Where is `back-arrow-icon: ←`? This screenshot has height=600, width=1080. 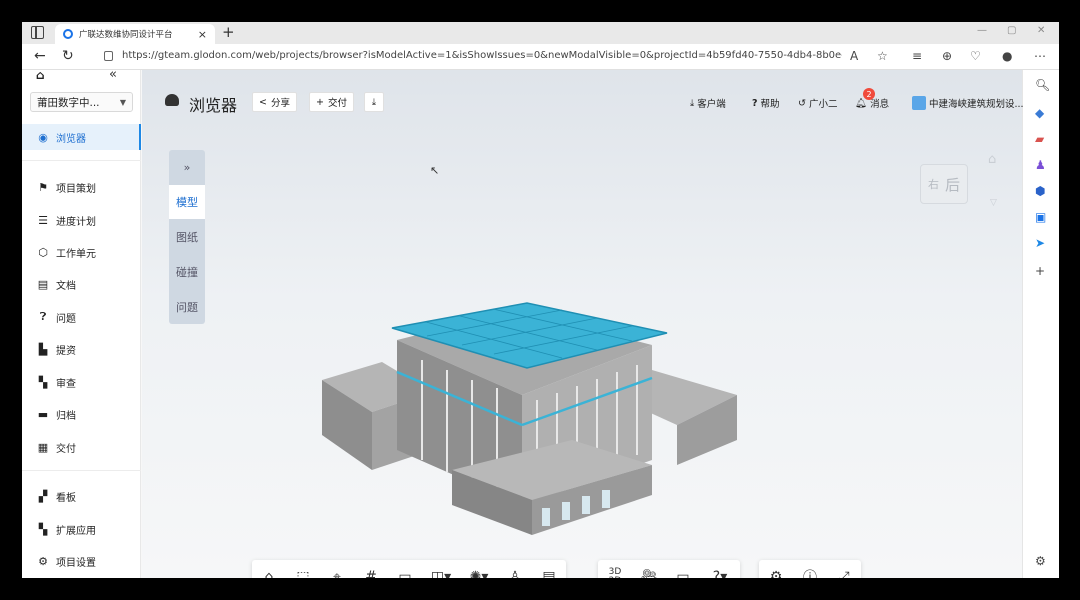
back-arrow-icon: ← is located at coordinates (40, 56).